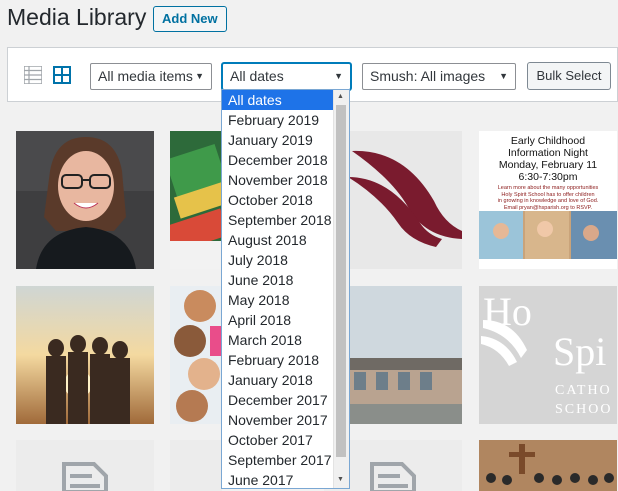 The width and height of the screenshot is (618, 491). Describe the element at coordinates (285, 380) in the screenshot. I see `date-option: January 2018` at that location.